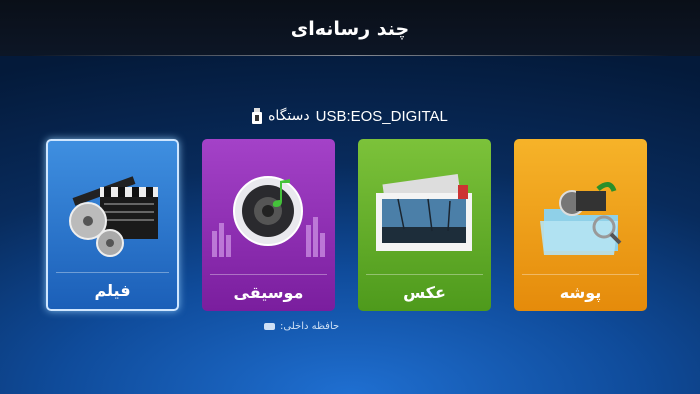 This screenshot has width=700, height=394. I want to click on tile-film: فیلم, so click(112, 225).